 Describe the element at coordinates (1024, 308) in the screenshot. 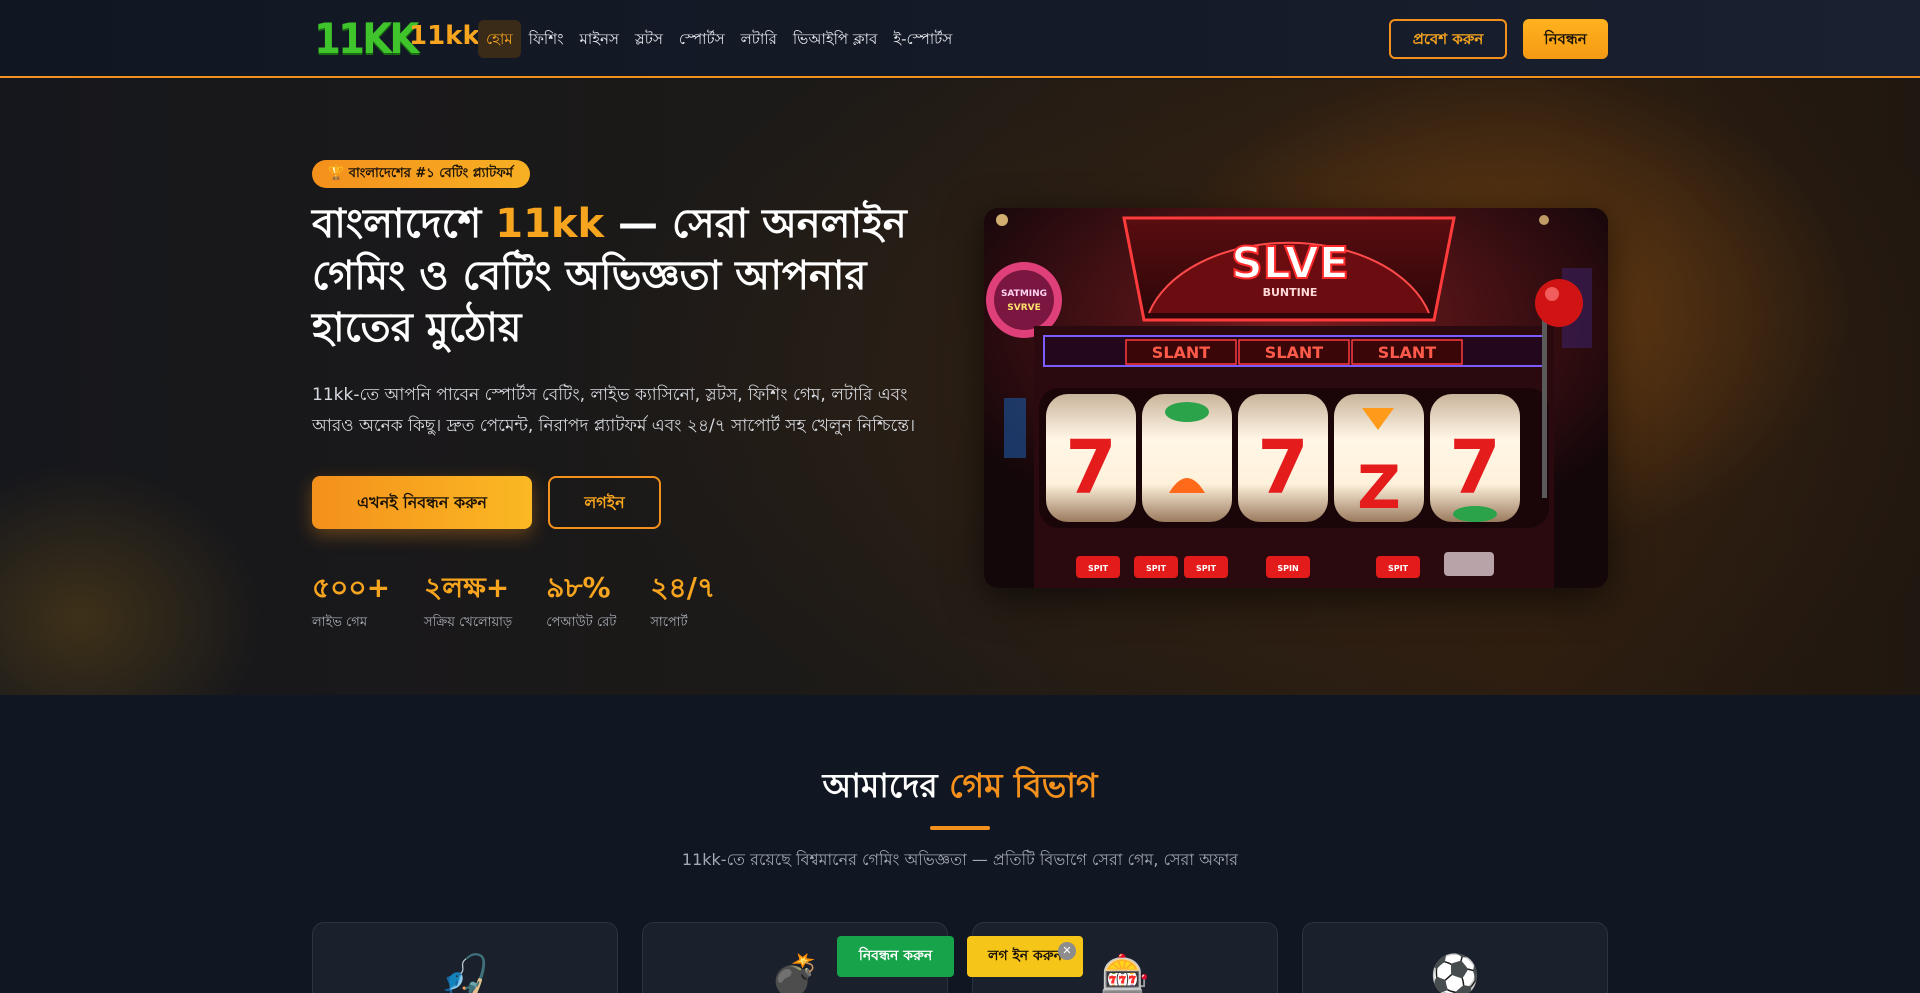

I see `side-sign-line-2: SVRVE` at that location.